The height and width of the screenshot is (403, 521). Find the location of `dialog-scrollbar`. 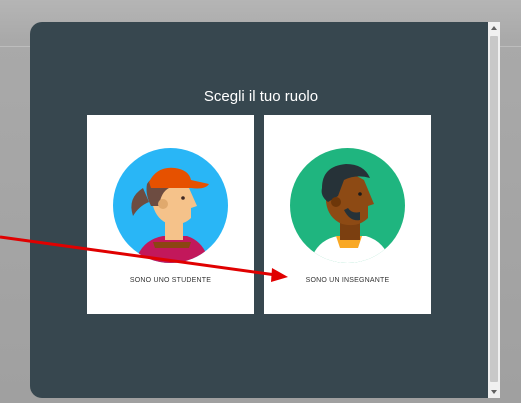

dialog-scrollbar is located at coordinates (494, 210).